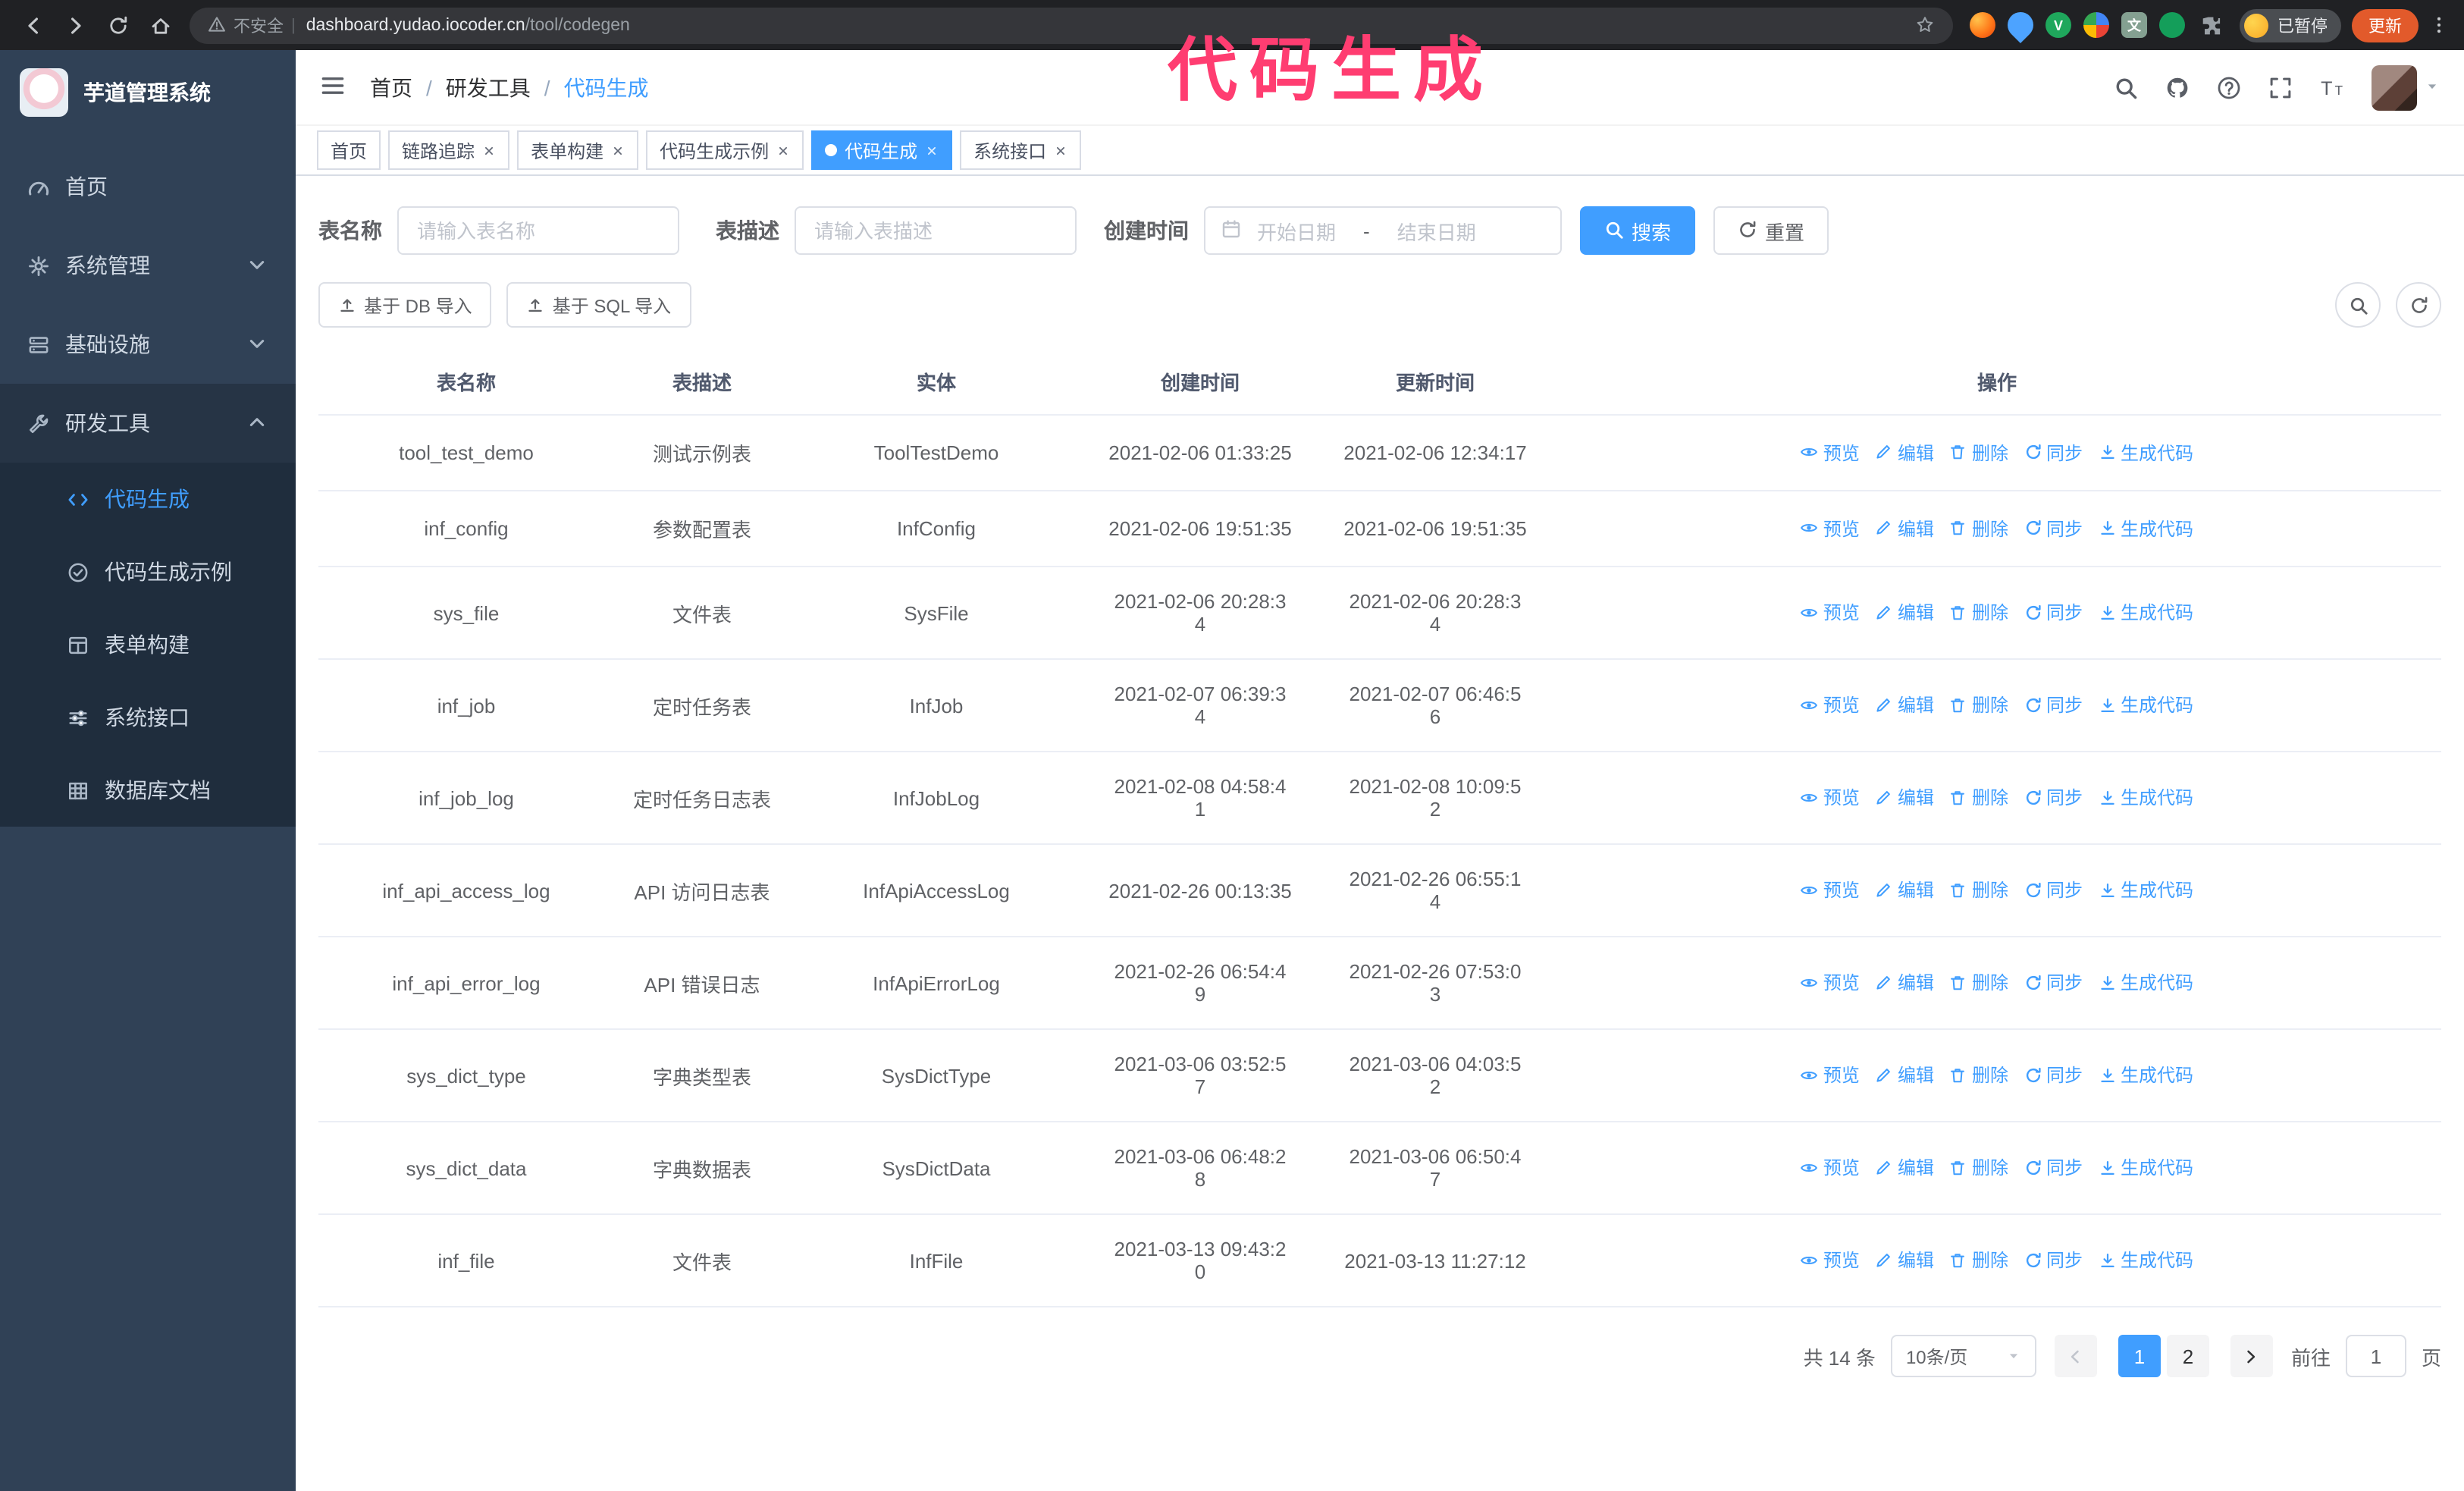 The image size is (2464, 1491). I want to click on page-button-2: 2, so click(2187, 1356).